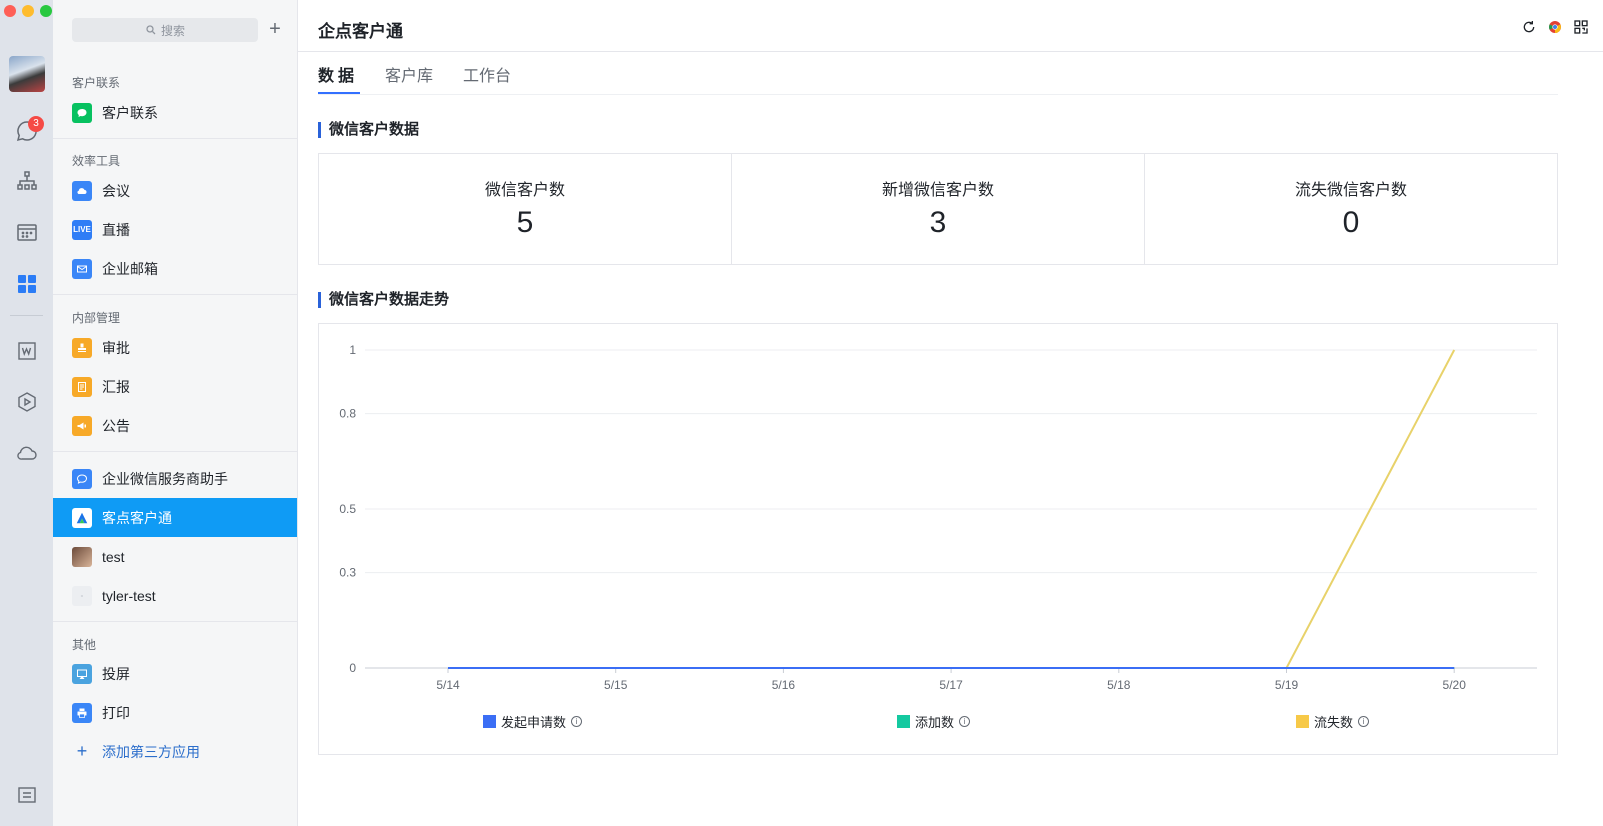 Image resolution: width=1603 pixels, height=826 pixels. Describe the element at coordinates (339, 93) in the screenshot. I see `active-tab-indicator` at that location.